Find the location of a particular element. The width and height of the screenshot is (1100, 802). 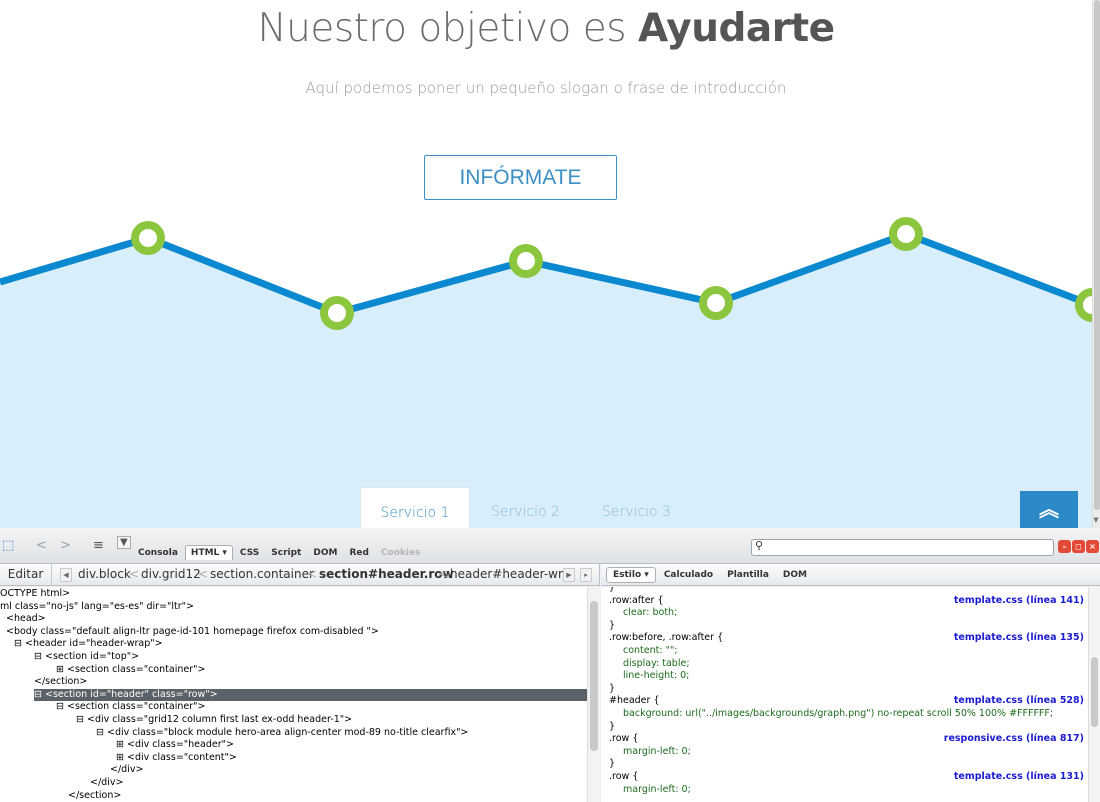

css-source-link: template.css (línea 528) is located at coordinates (1019, 701).